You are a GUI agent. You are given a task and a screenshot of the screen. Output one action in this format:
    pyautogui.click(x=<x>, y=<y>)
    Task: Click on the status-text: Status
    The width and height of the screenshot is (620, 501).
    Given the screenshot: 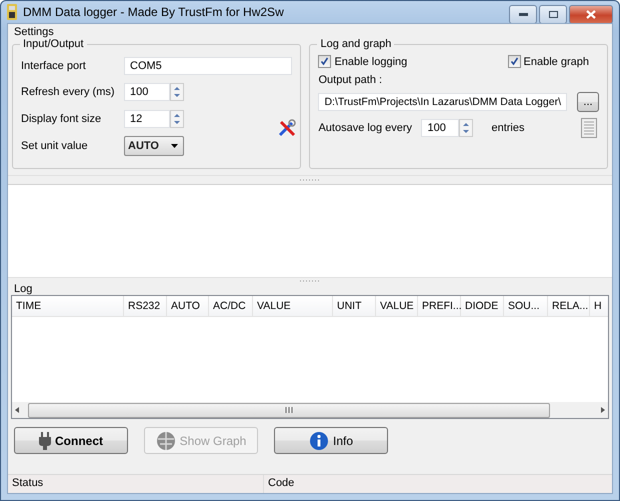 What is the action you would take?
    pyautogui.click(x=136, y=484)
    